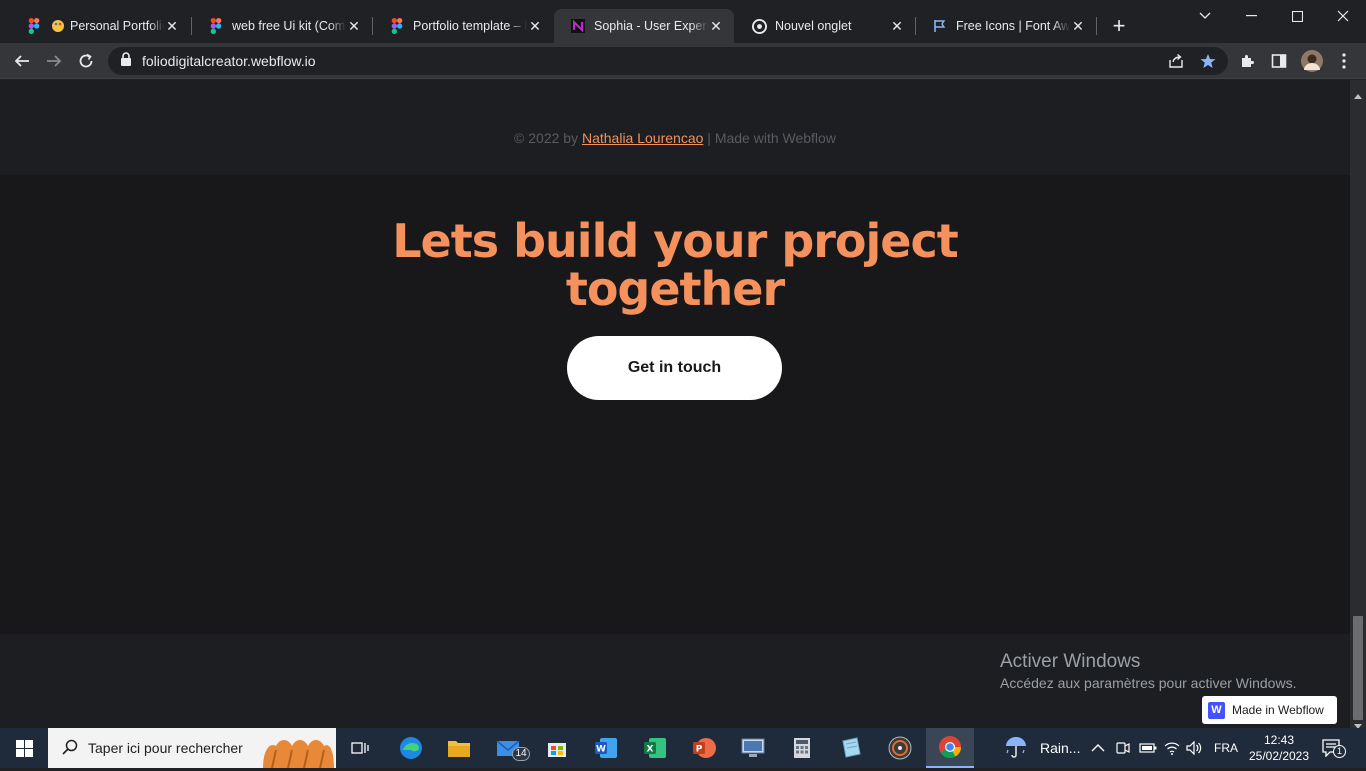 This screenshot has height=771, width=1366. What do you see at coordinates (58, 26) in the screenshot?
I see `palette-emoji-icon` at bounding box center [58, 26].